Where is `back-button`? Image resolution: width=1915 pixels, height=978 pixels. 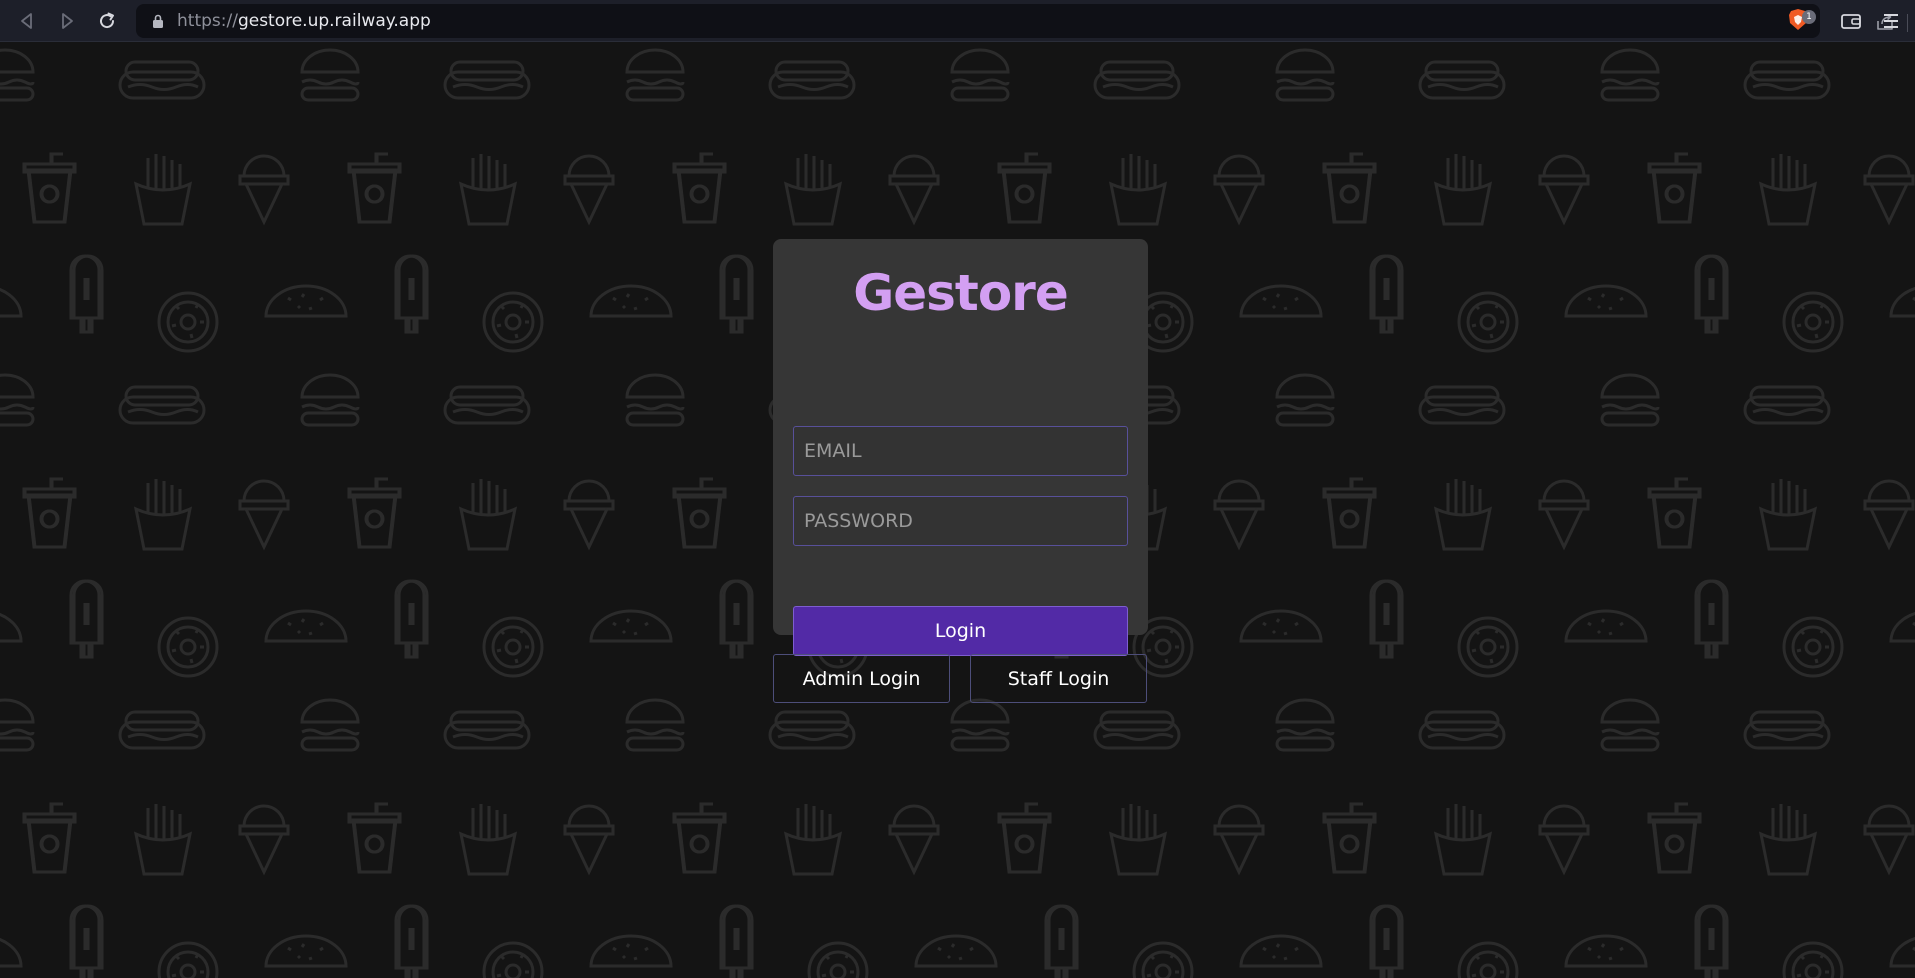 back-button is located at coordinates (27, 21).